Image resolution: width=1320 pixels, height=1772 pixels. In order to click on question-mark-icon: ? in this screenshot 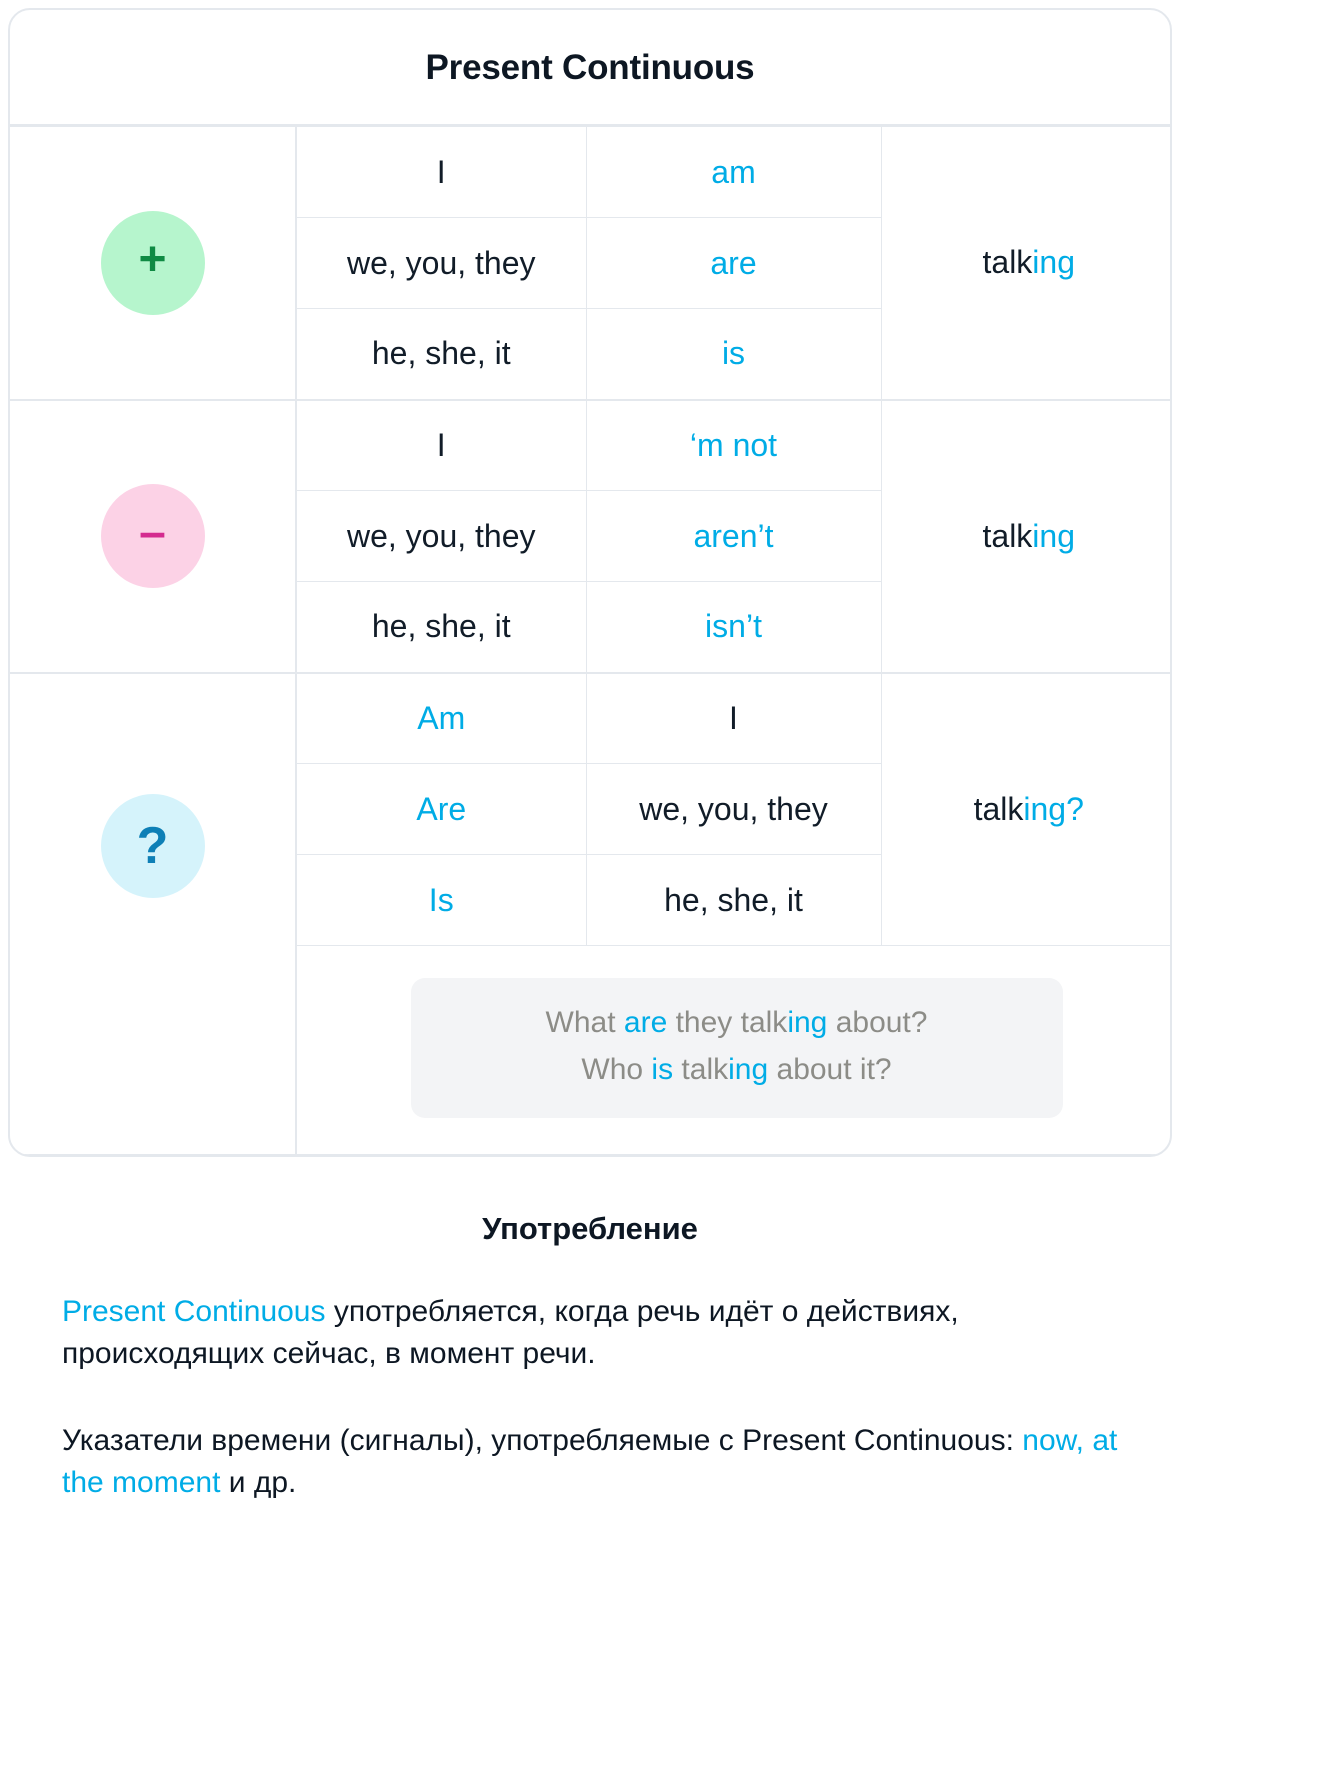, I will do `click(152, 845)`.